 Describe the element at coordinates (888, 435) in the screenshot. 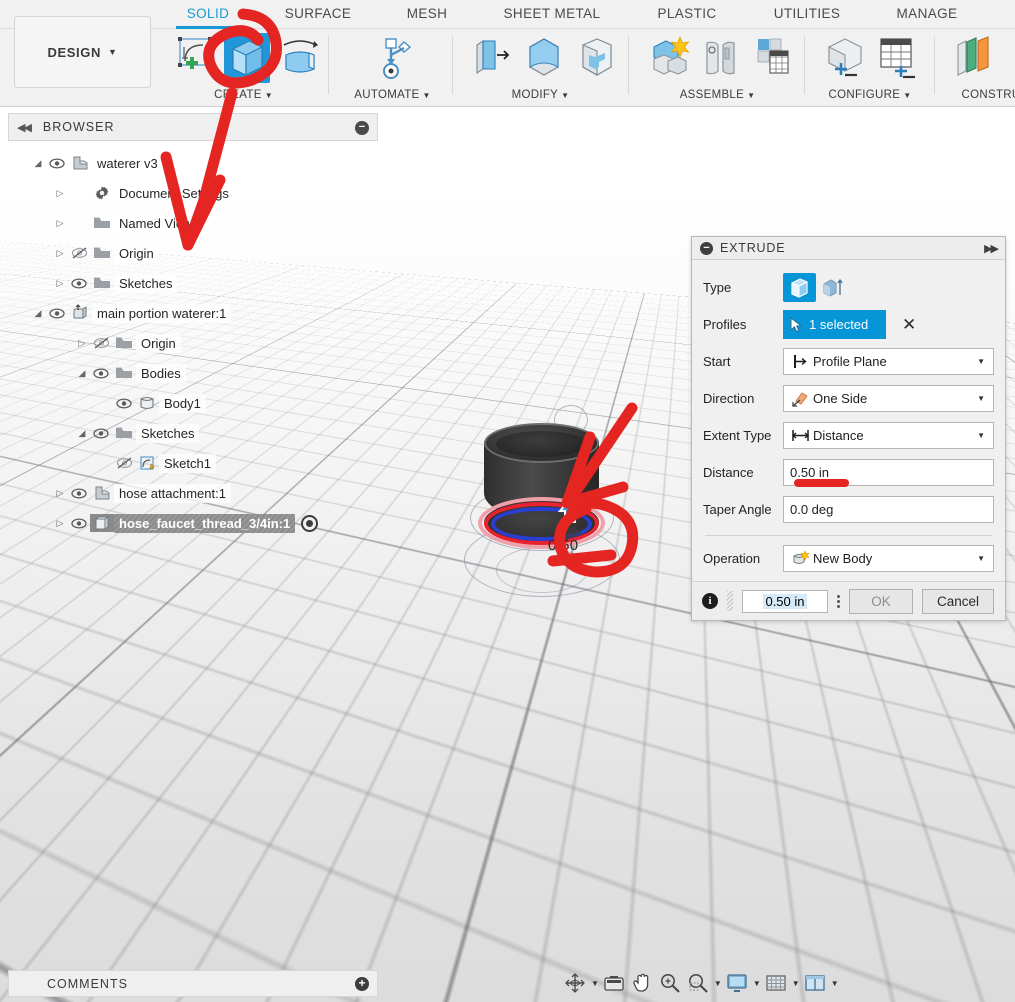

I see `extent-type-dropdown: Distance ▼` at that location.